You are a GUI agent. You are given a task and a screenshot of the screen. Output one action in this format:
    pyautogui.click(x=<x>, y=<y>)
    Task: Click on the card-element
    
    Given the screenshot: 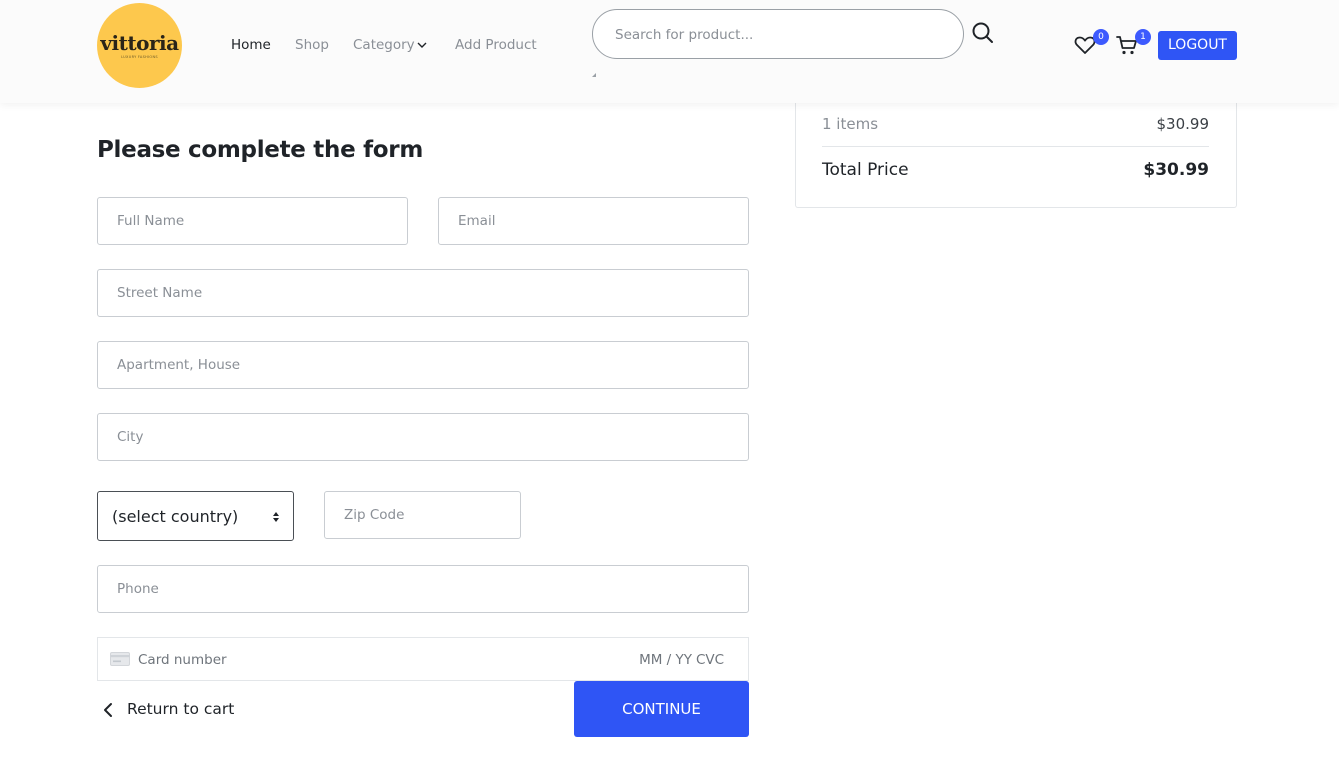 What is the action you would take?
    pyautogui.click(x=423, y=659)
    